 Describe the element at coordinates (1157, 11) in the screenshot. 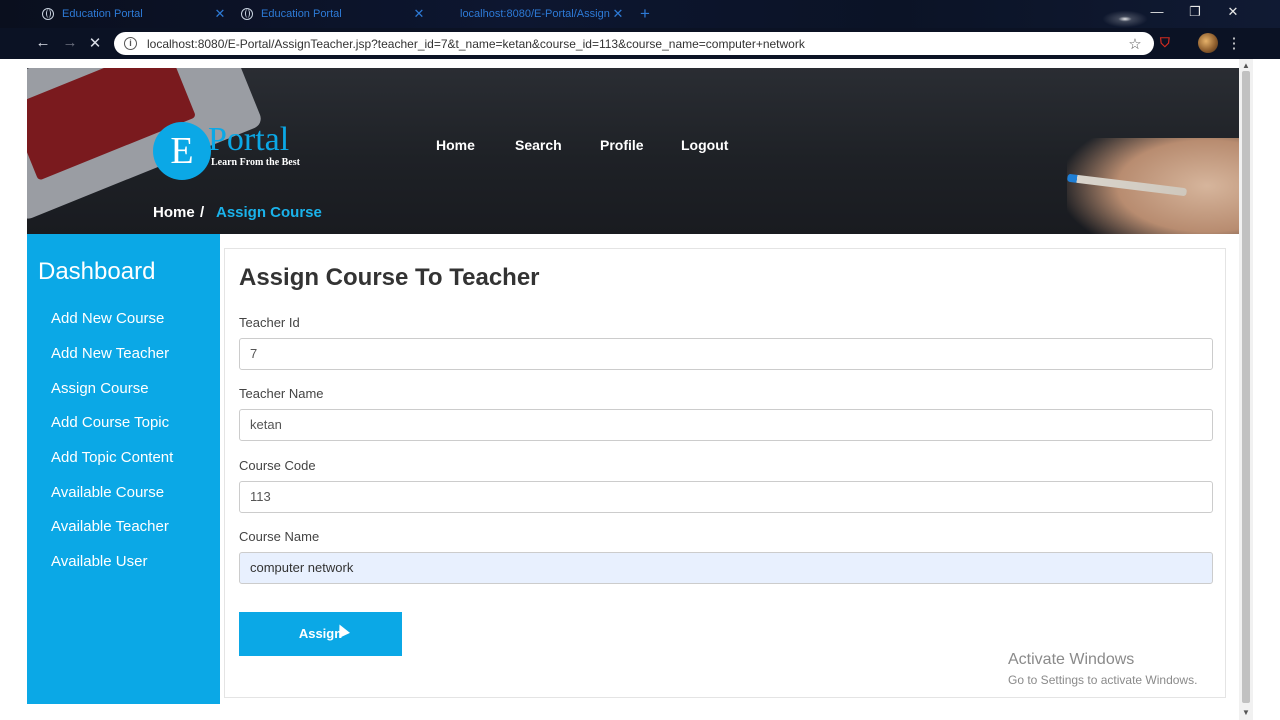

I see `minimize-icon: —` at that location.